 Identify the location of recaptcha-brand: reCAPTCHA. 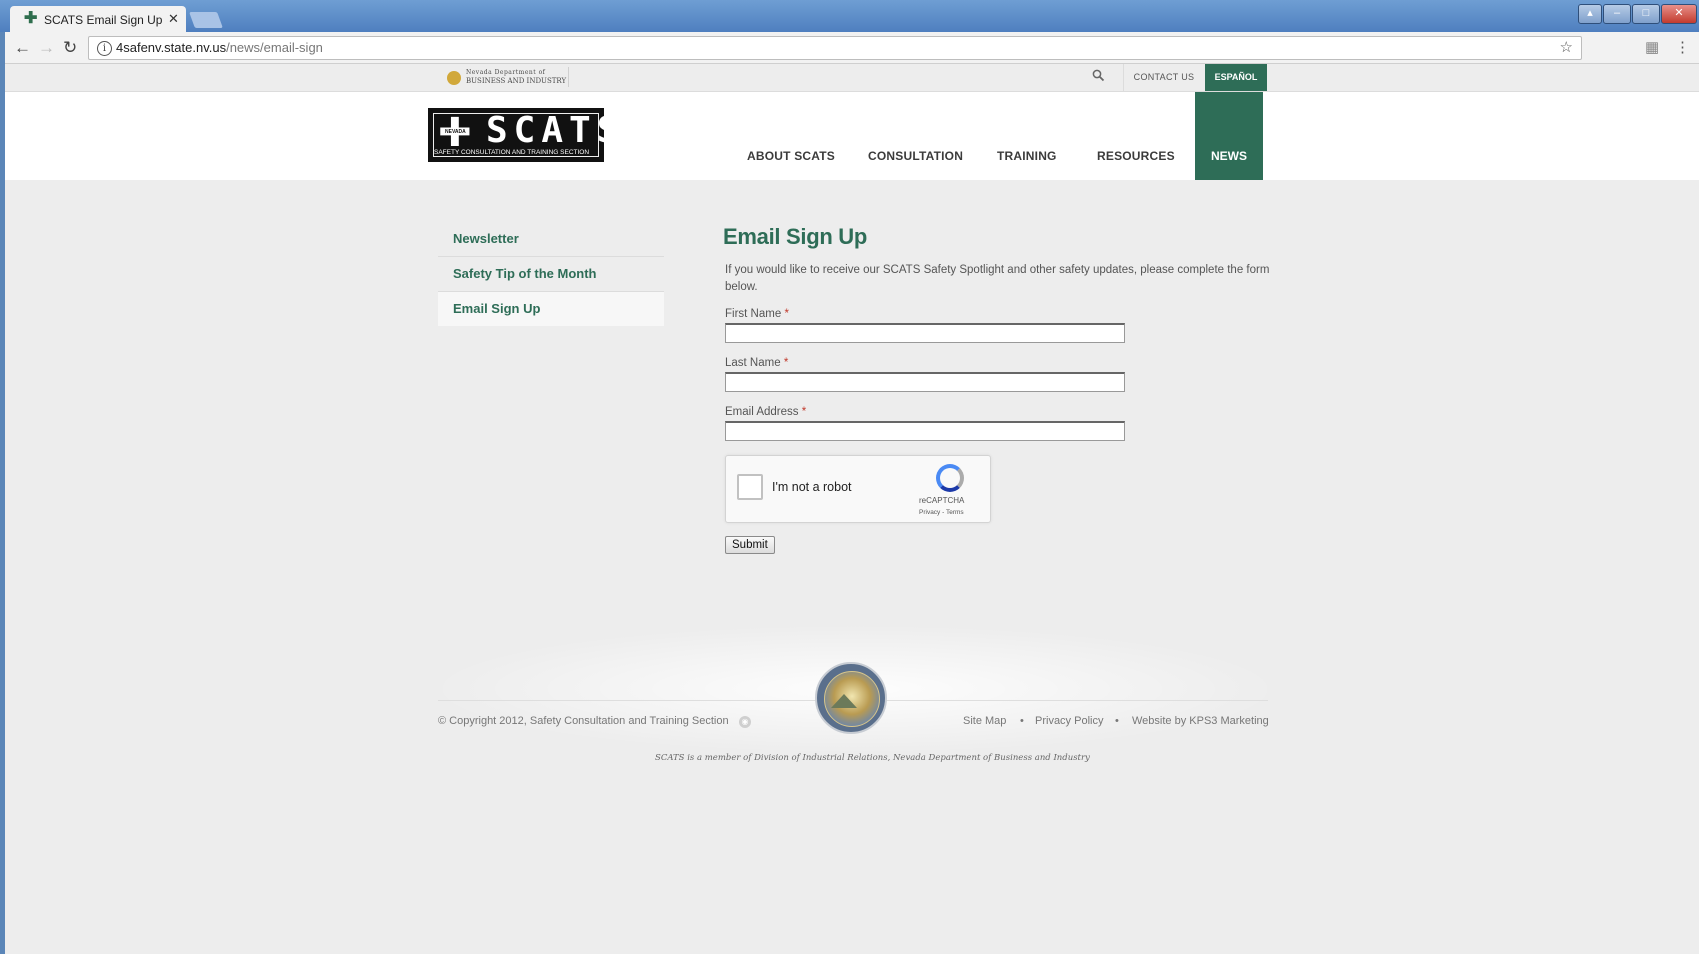
(942, 500).